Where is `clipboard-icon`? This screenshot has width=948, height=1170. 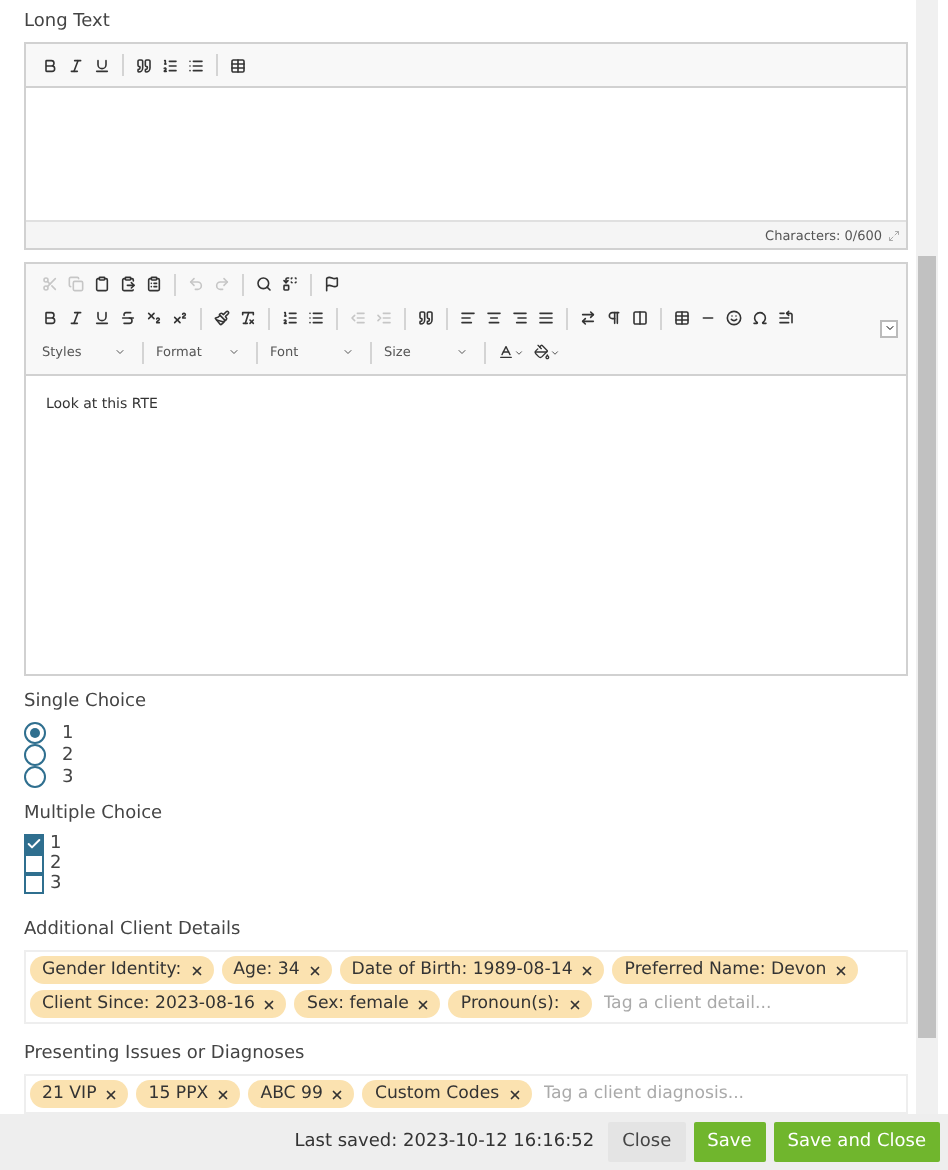
clipboard-icon is located at coordinates (102, 284).